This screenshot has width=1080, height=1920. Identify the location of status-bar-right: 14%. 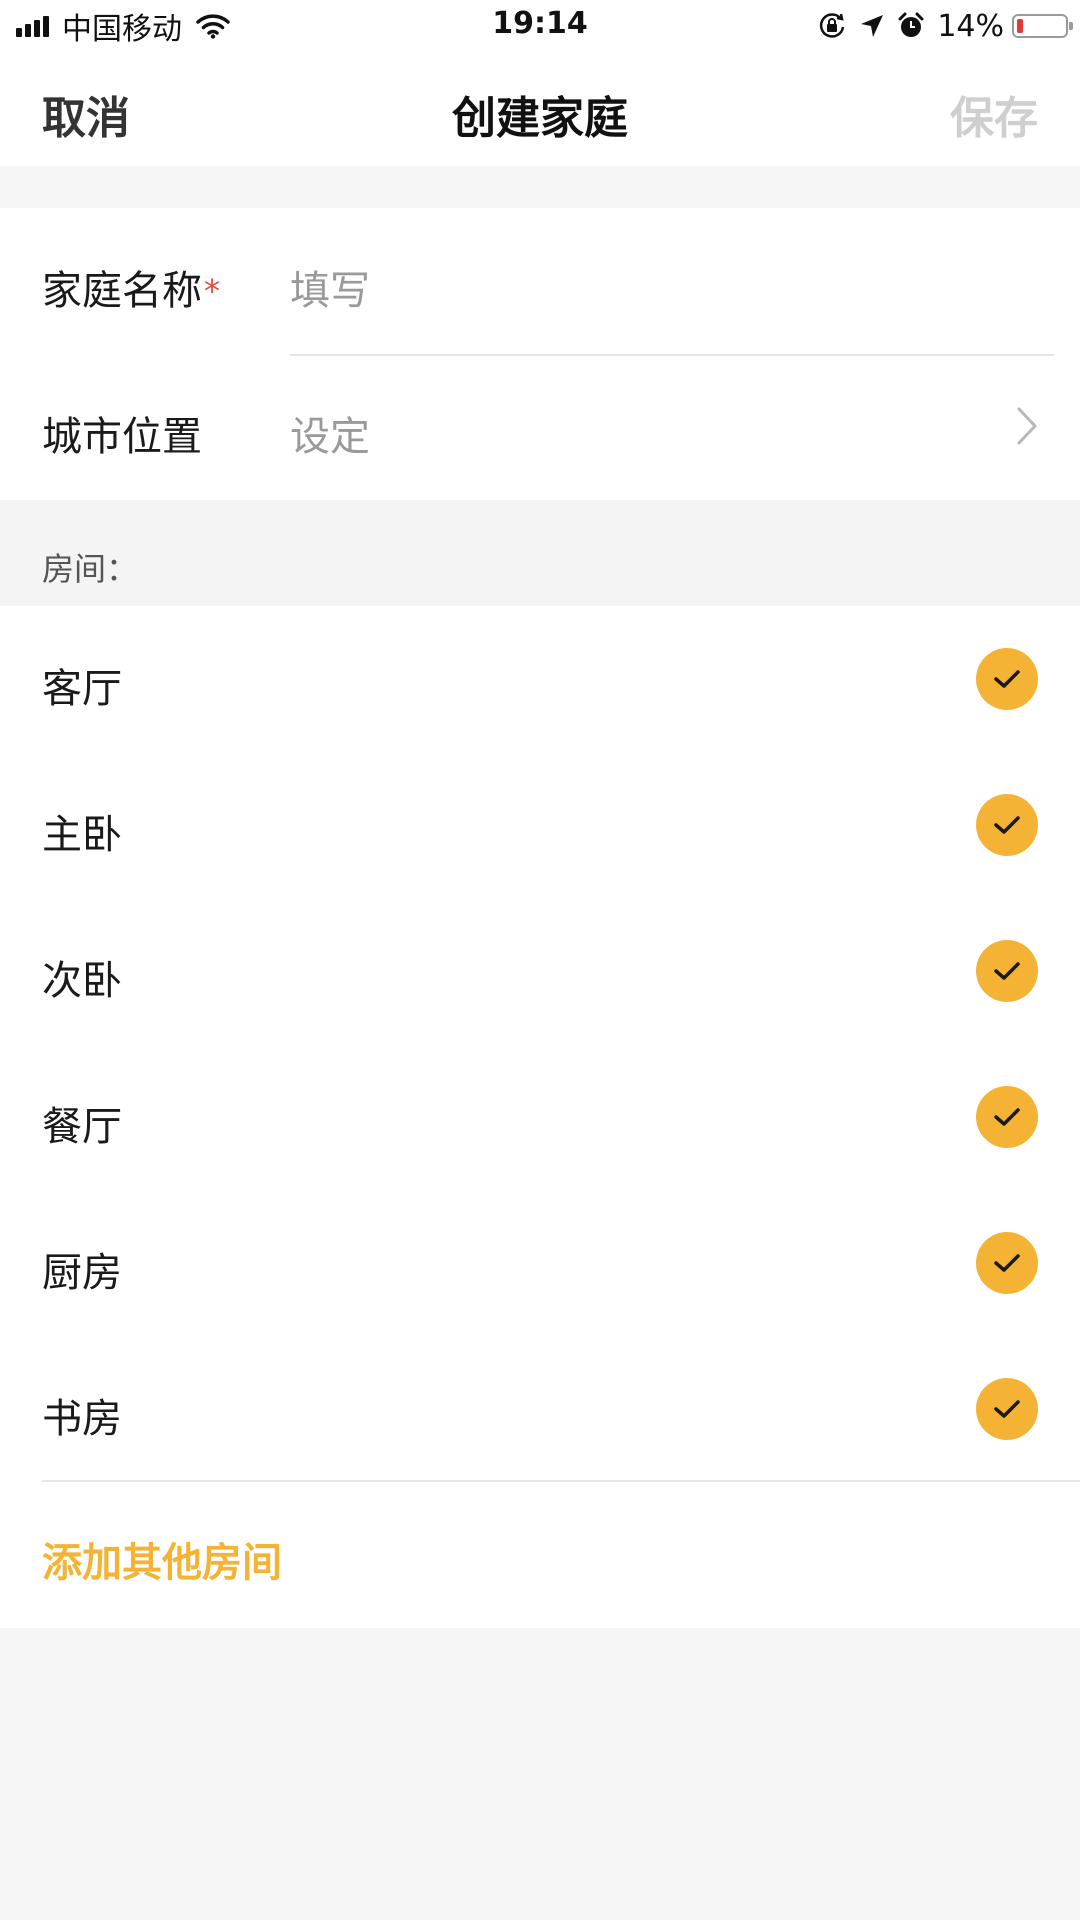
(945, 26).